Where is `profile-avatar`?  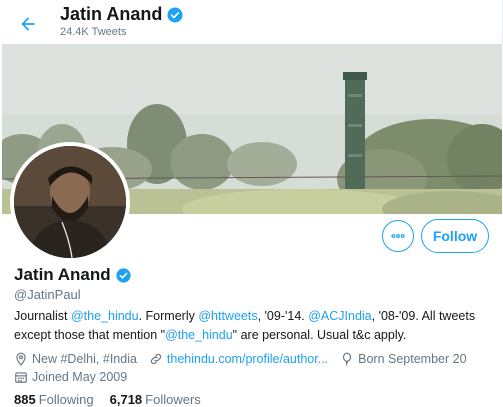 profile-avatar is located at coordinates (70, 202).